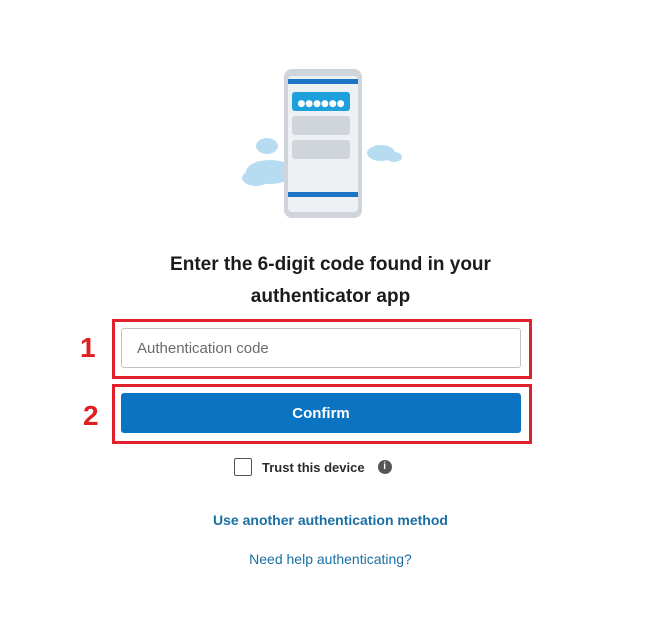  What do you see at coordinates (91, 415) in the screenshot?
I see `step-2-annotation: 2` at bounding box center [91, 415].